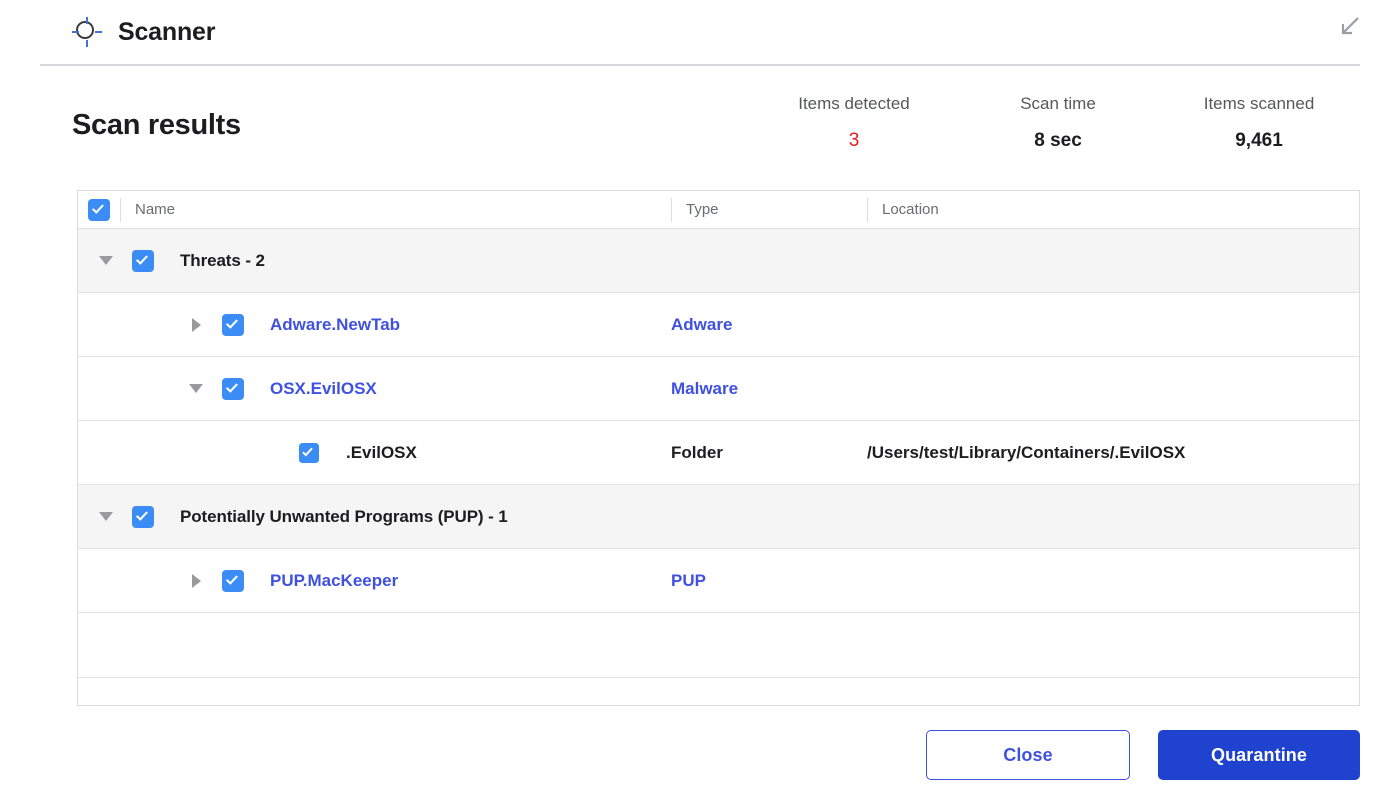 Image resolution: width=1400 pixels, height=794 pixels. What do you see at coordinates (702, 324) in the screenshot?
I see `row-type-label: Adware` at bounding box center [702, 324].